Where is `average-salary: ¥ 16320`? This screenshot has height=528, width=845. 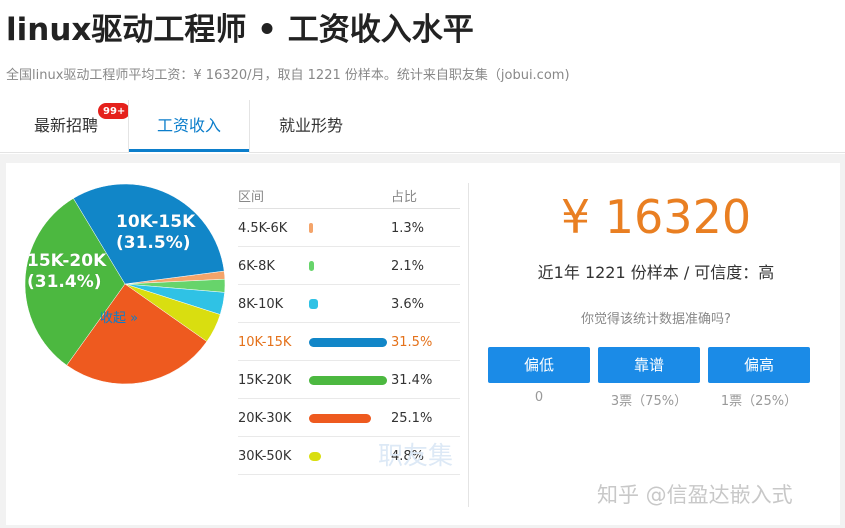 average-salary: ¥ 16320 is located at coordinates (656, 217).